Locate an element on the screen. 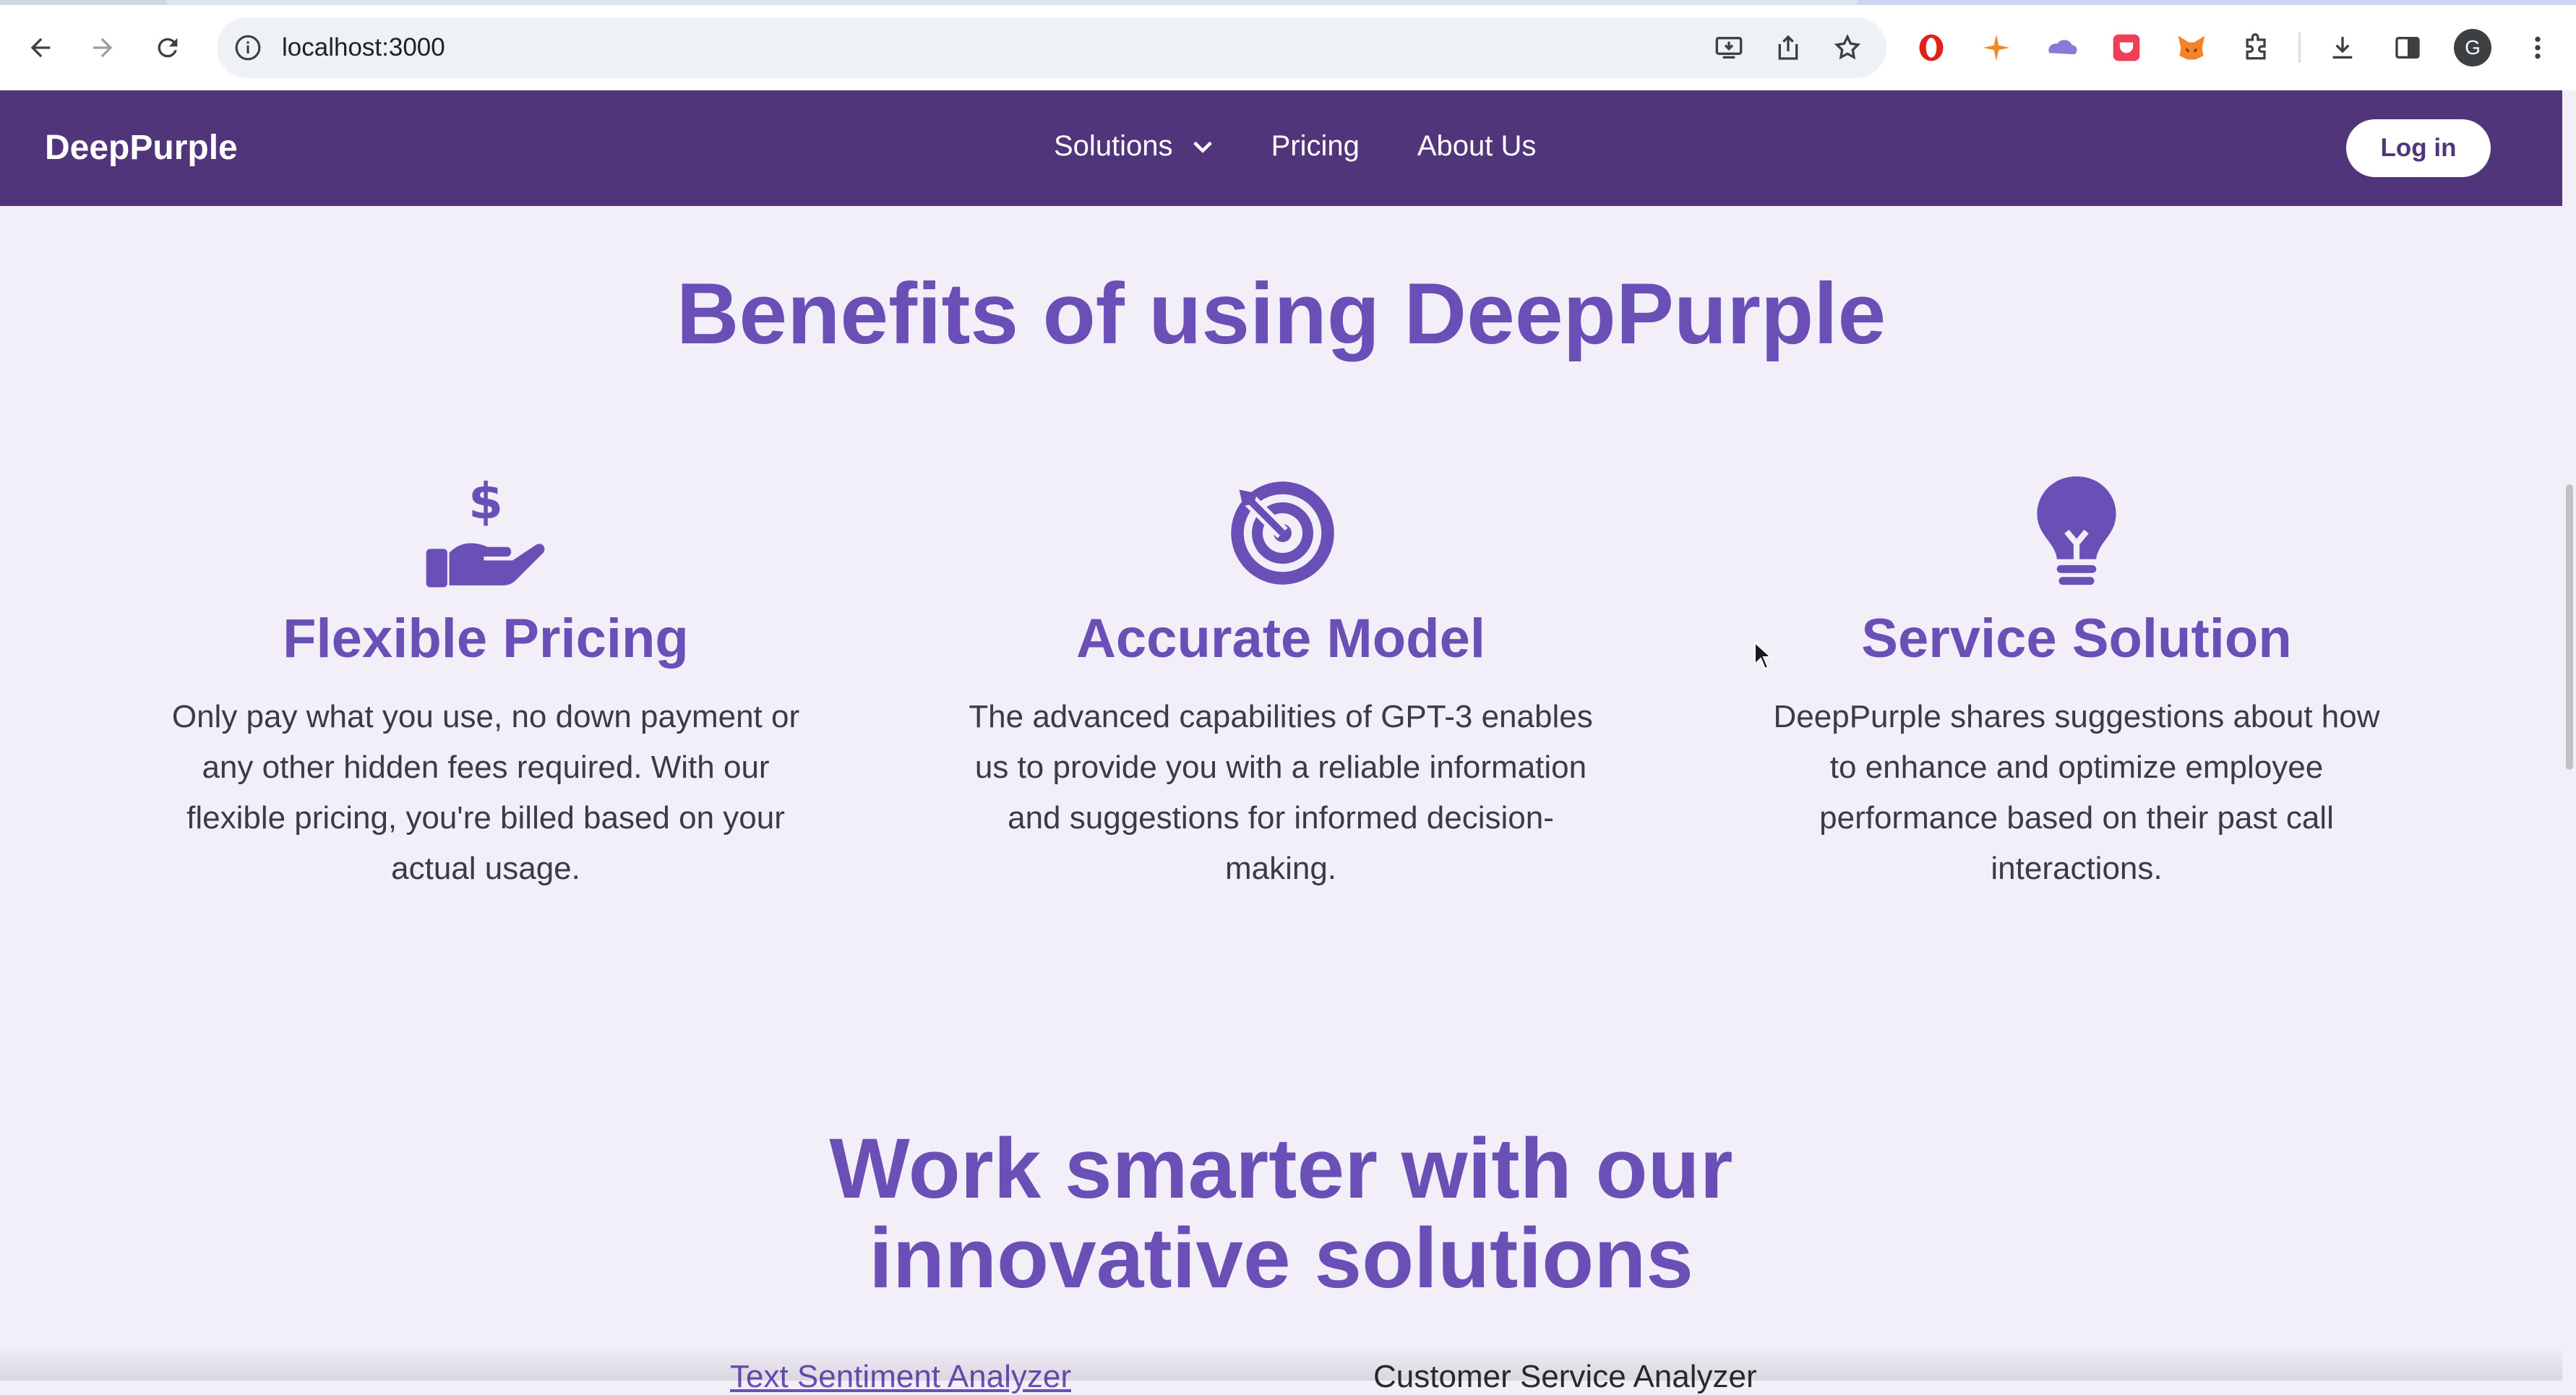 Image resolution: width=2576 pixels, height=1395 pixels. nav-solutions: Solutions is located at coordinates (1134, 146).